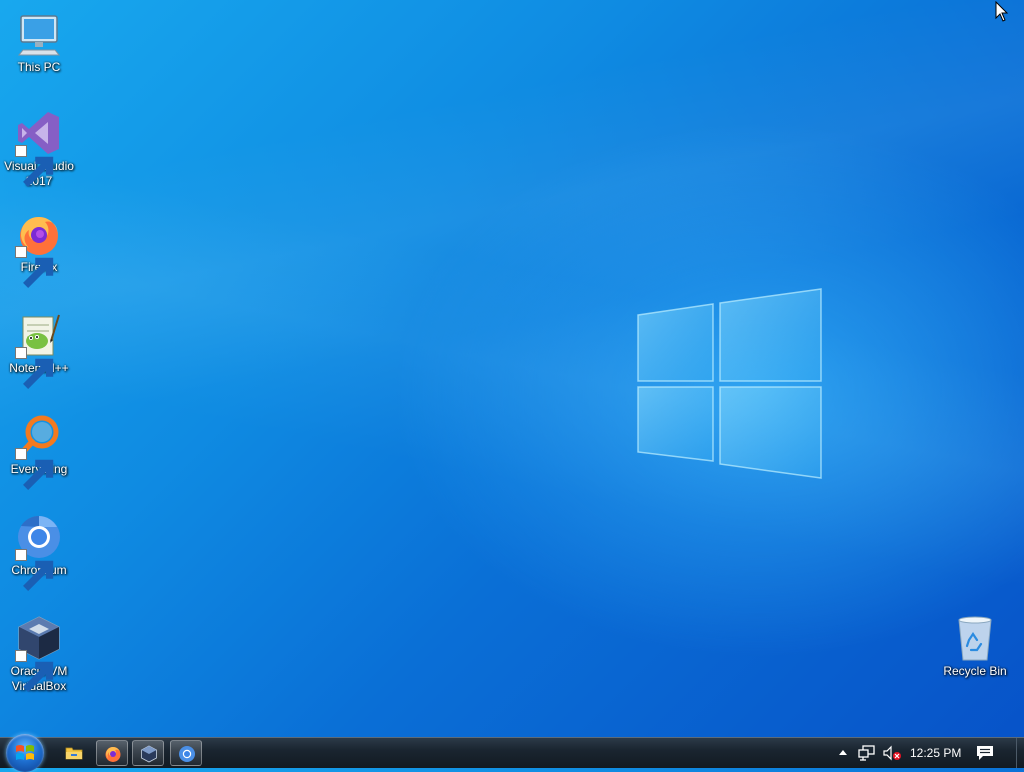  Describe the element at coordinates (843, 753) in the screenshot. I see `show-hidden-icons-icon` at that location.